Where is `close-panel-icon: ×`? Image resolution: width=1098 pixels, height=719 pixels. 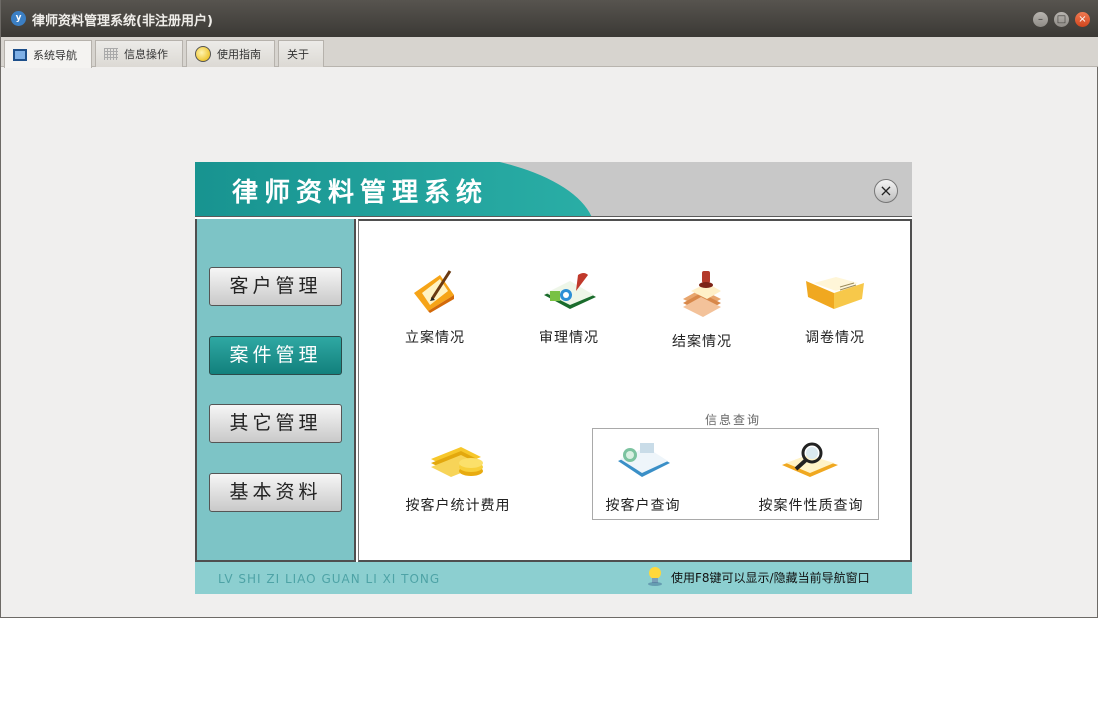 close-panel-icon: × is located at coordinates (886, 191).